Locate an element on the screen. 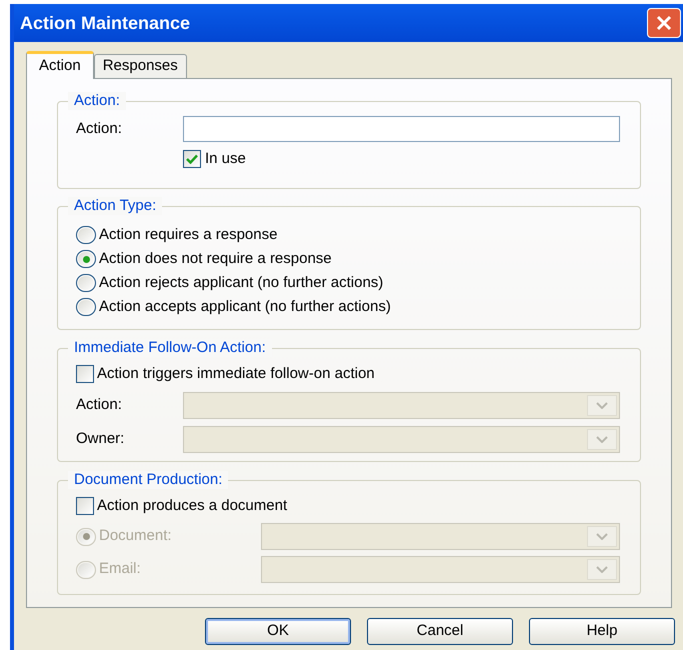 Image resolution: width=683 pixels, height=650 pixels. window-title: Action Maintenance is located at coordinates (105, 23).